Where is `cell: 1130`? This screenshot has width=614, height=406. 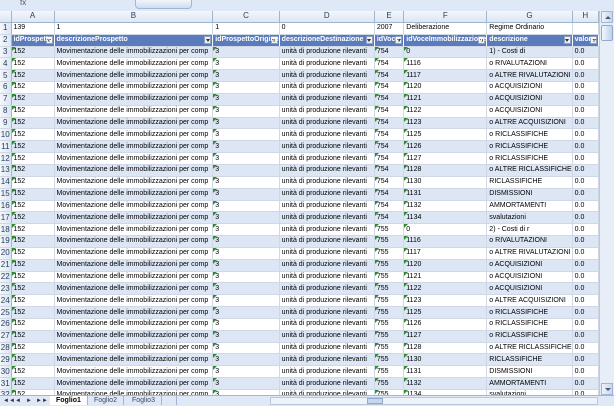 cell: 1130 is located at coordinates (445, 182).